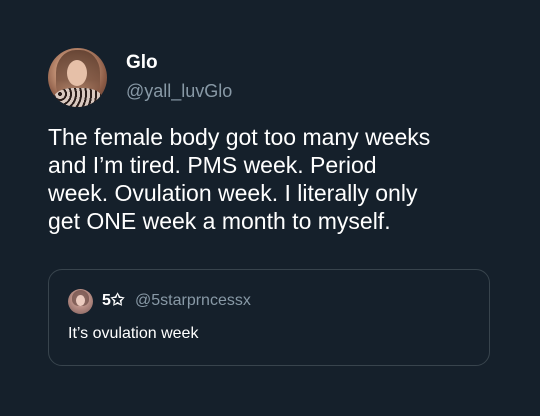 This screenshot has height=416, width=540. Describe the element at coordinates (239, 137) in the screenshot. I see `tweet-text-line: The female body got too many weeks` at that location.